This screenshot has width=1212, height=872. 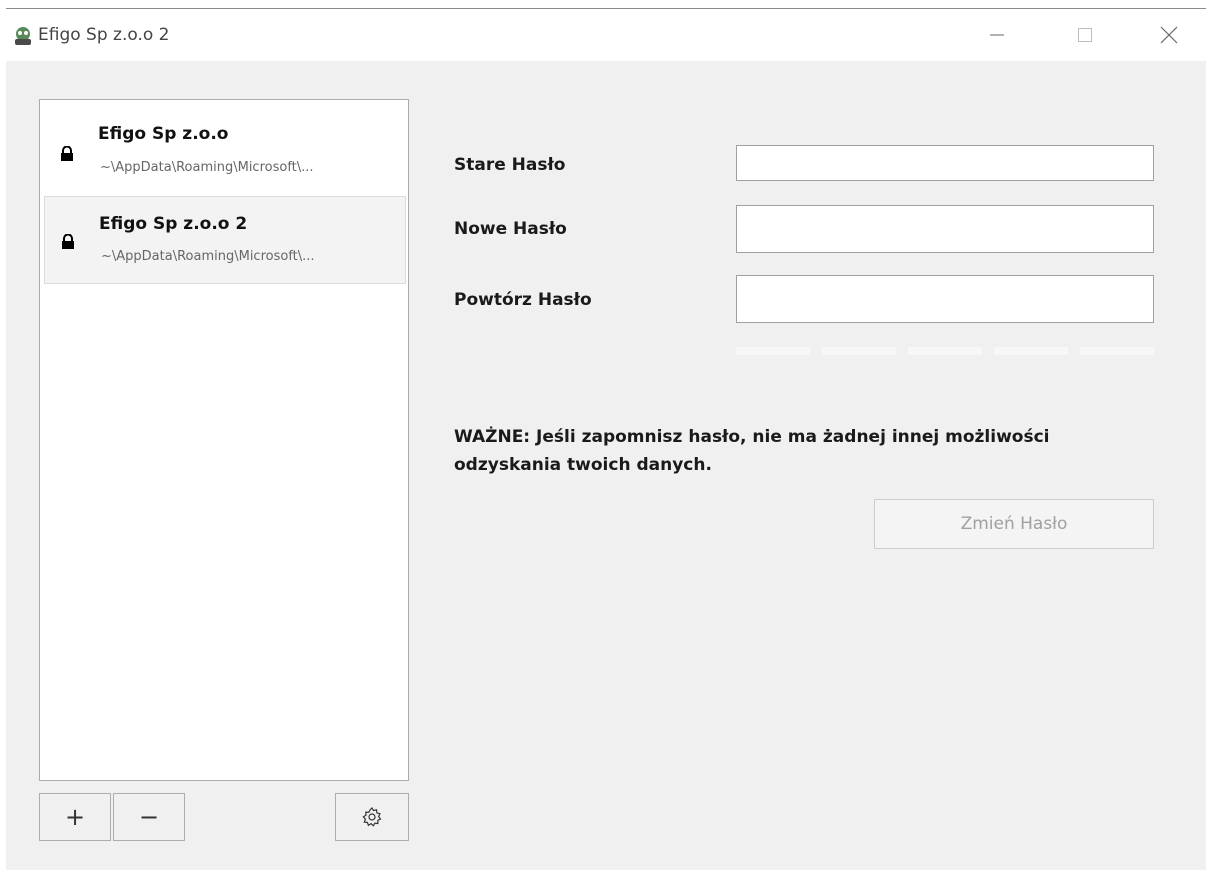 What do you see at coordinates (149, 817) in the screenshot?
I see `remove-button: −` at bounding box center [149, 817].